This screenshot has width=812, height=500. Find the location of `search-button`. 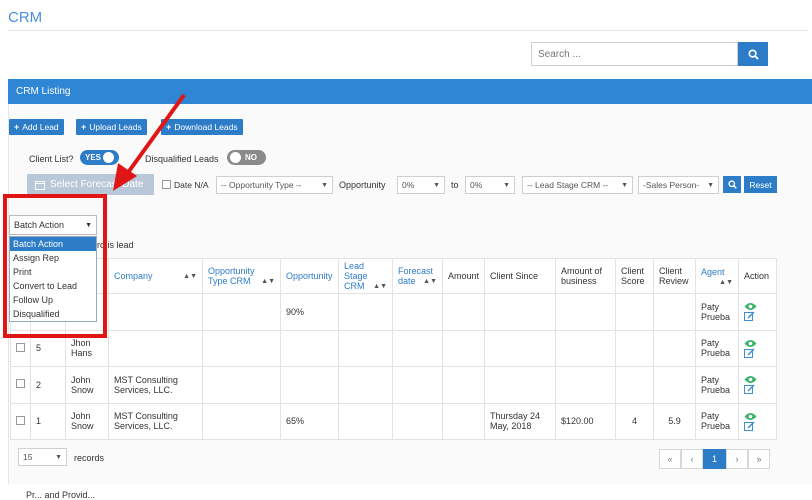

search-button is located at coordinates (753, 54).